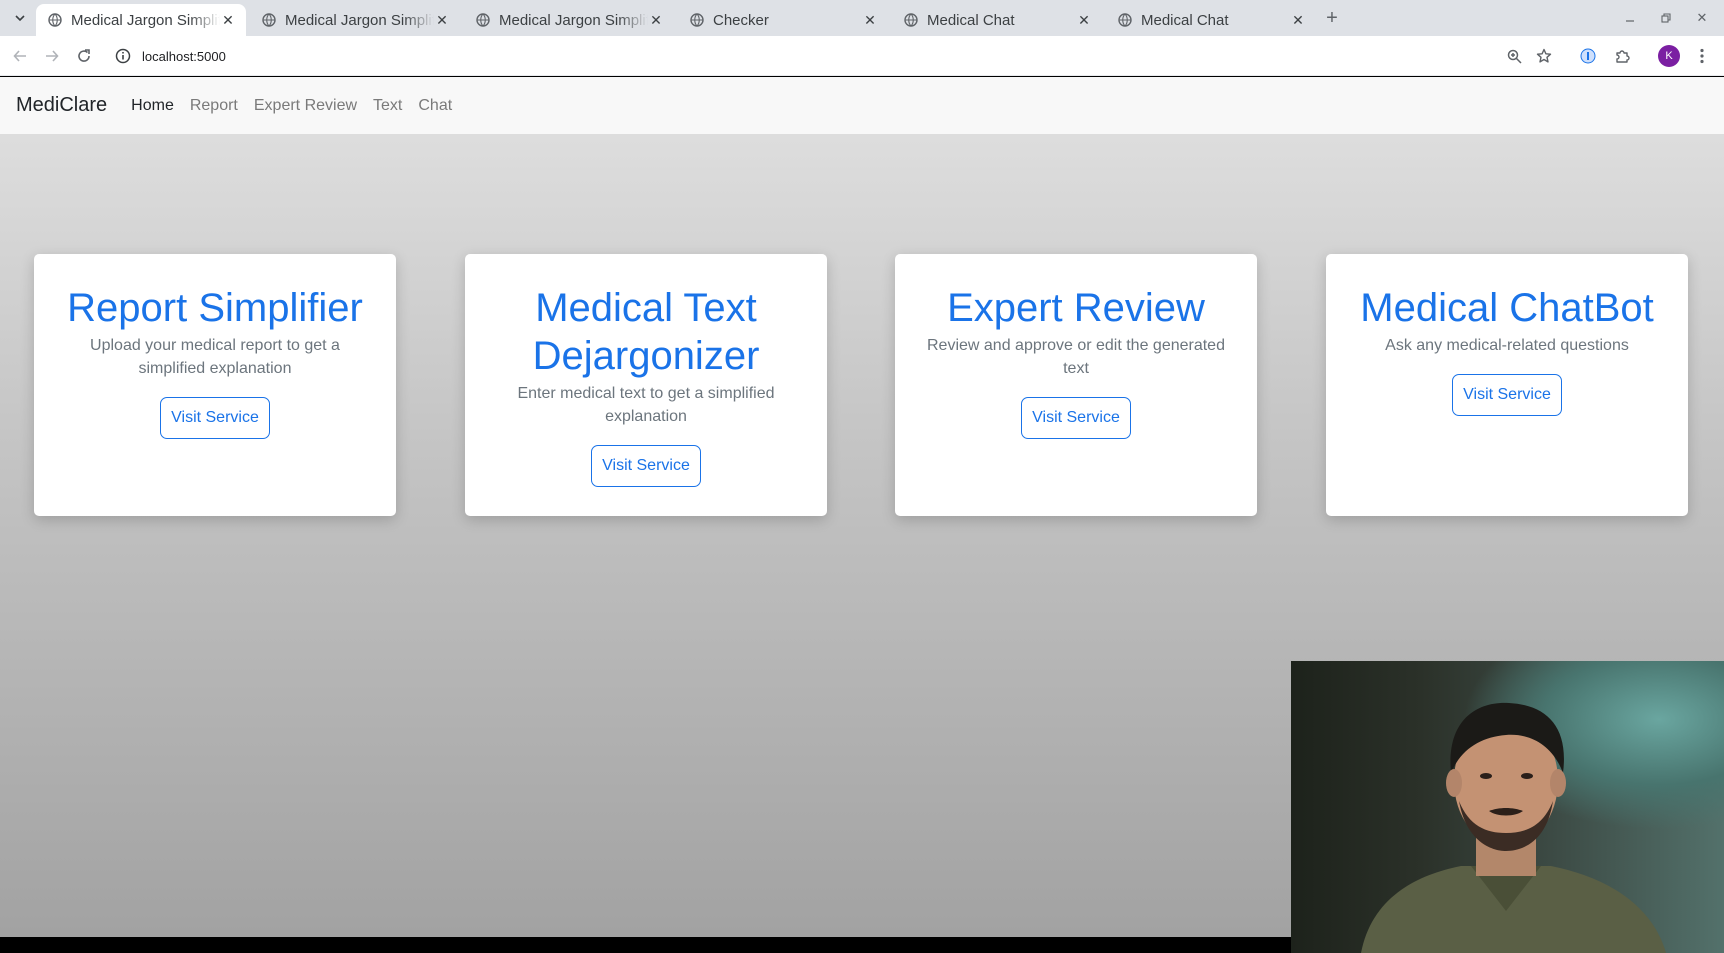 Image resolution: width=1724 pixels, height=953 pixels. What do you see at coordinates (810, 56) in the screenshot?
I see `address-bar: localhost:5000` at bounding box center [810, 56].